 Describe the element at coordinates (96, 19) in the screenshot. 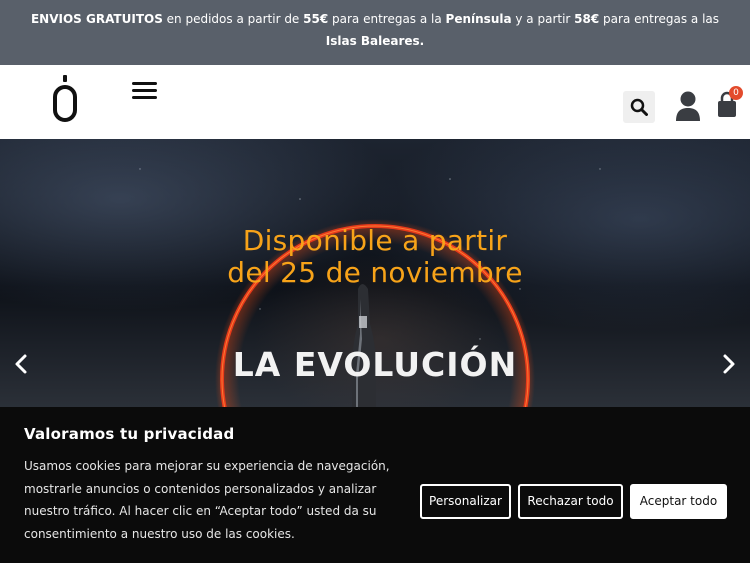

I see `announcement-segment: ENVIOS GRATUITOS` at that location.